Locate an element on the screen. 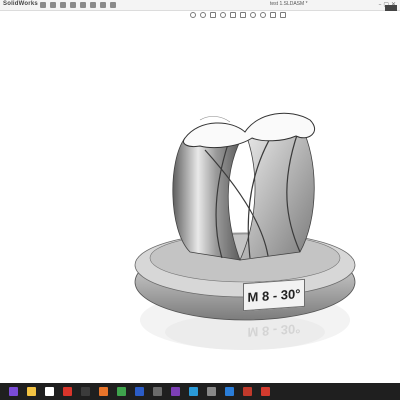 The image size is (400, 400). app-logo: SolidWorks is located at coordinates (20, 4).